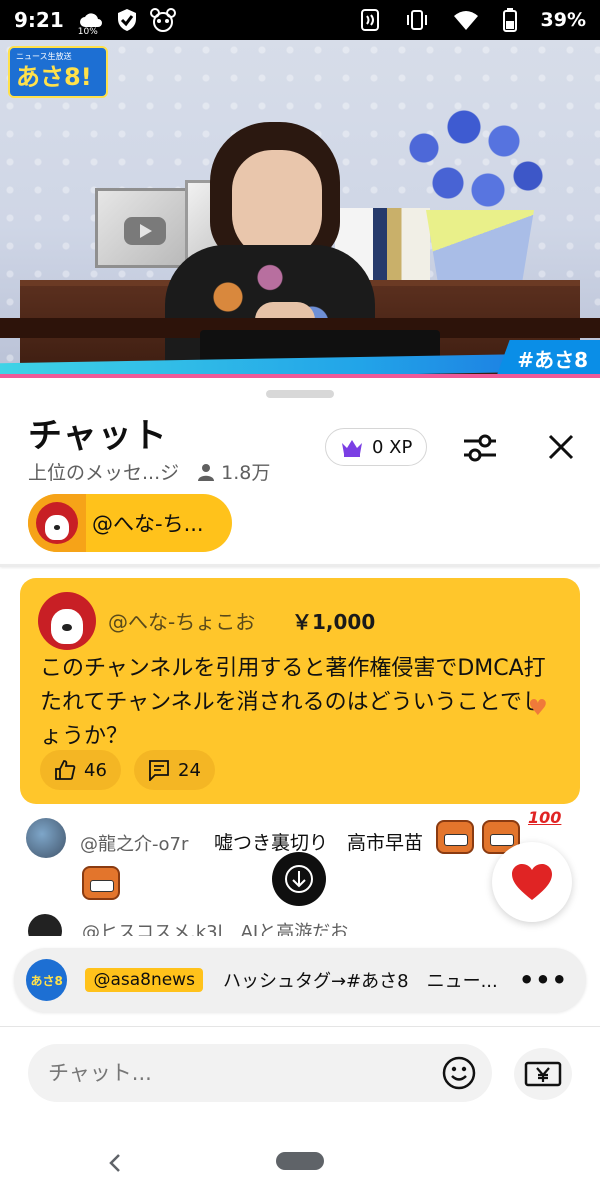 This screenshot has width=600, height=1200. I want to click on wifi-icon, so click(466, 20).